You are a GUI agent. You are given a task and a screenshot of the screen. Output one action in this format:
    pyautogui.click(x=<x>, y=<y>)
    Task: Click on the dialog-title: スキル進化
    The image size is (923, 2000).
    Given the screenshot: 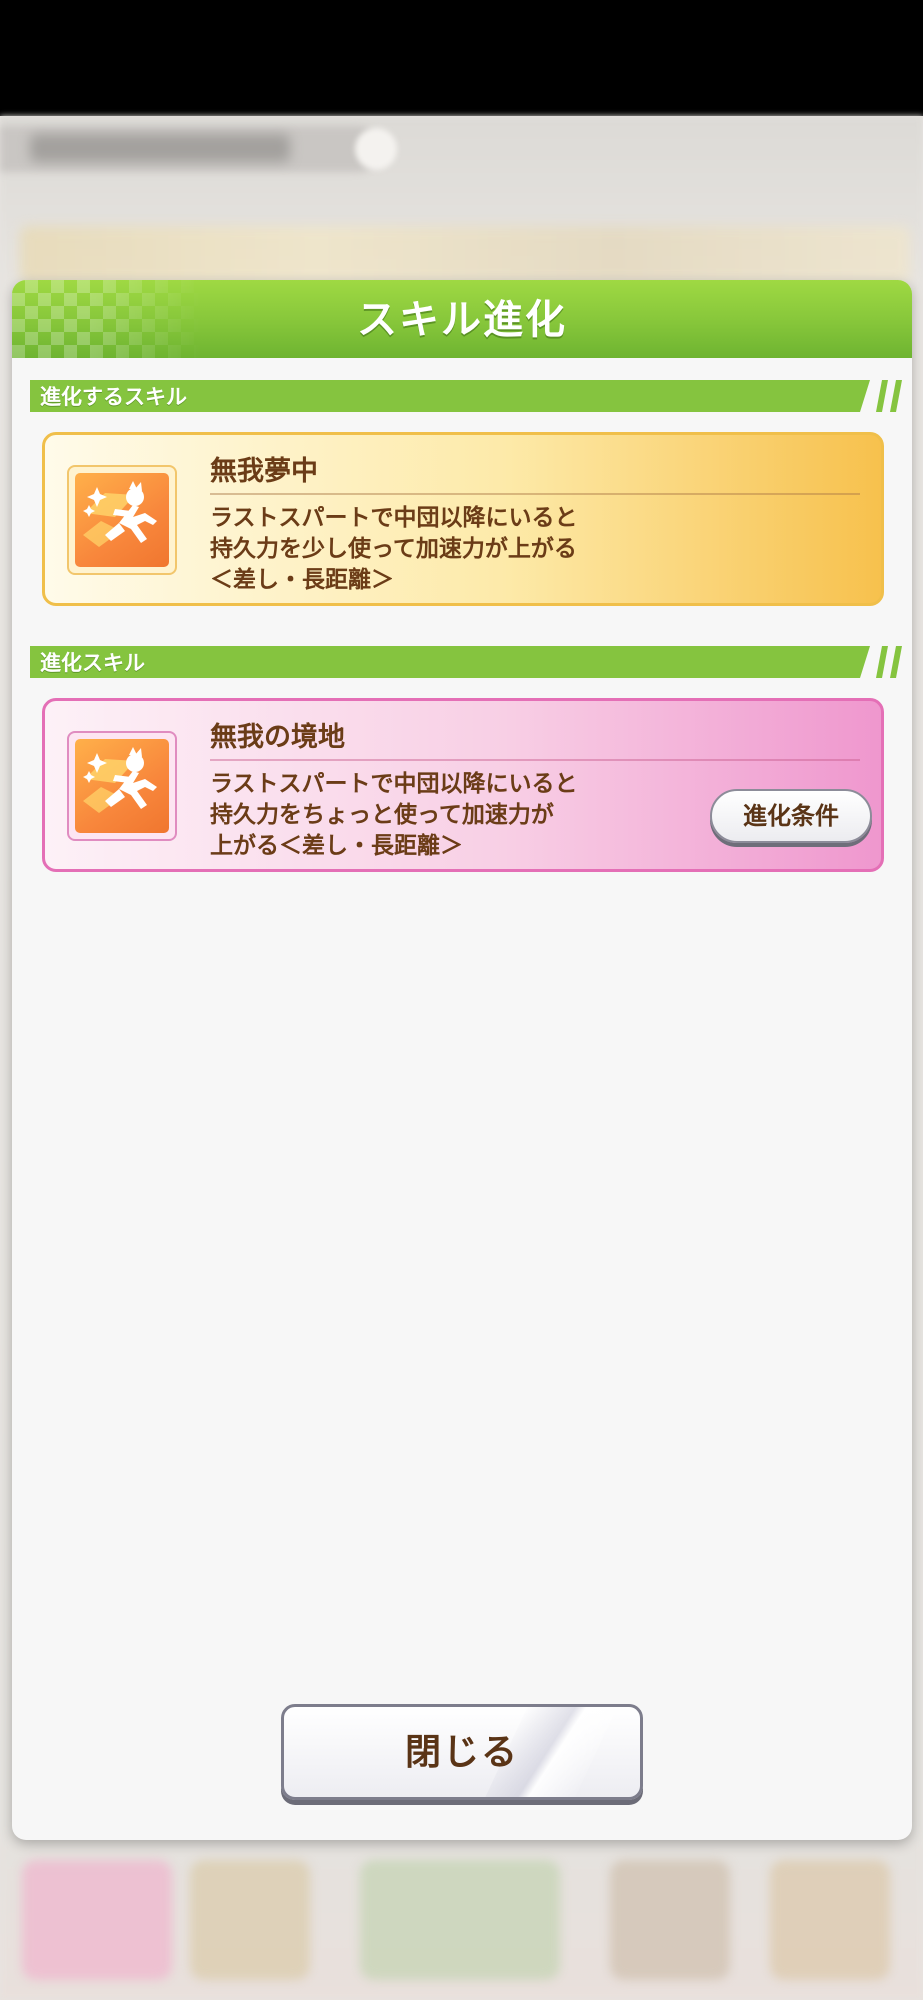 What is the action you would take?
    pyautogui.click(x=462, y=320)
    